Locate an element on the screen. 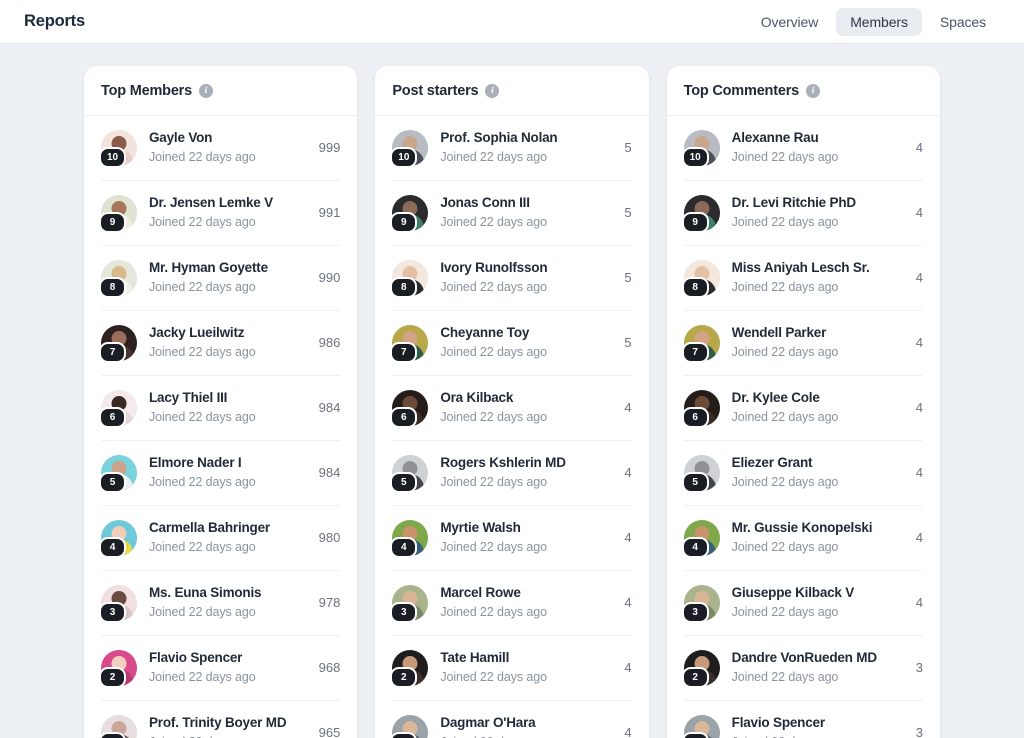  member-name: Rogers Kshlerin MD is located at coordinates (516, 463).